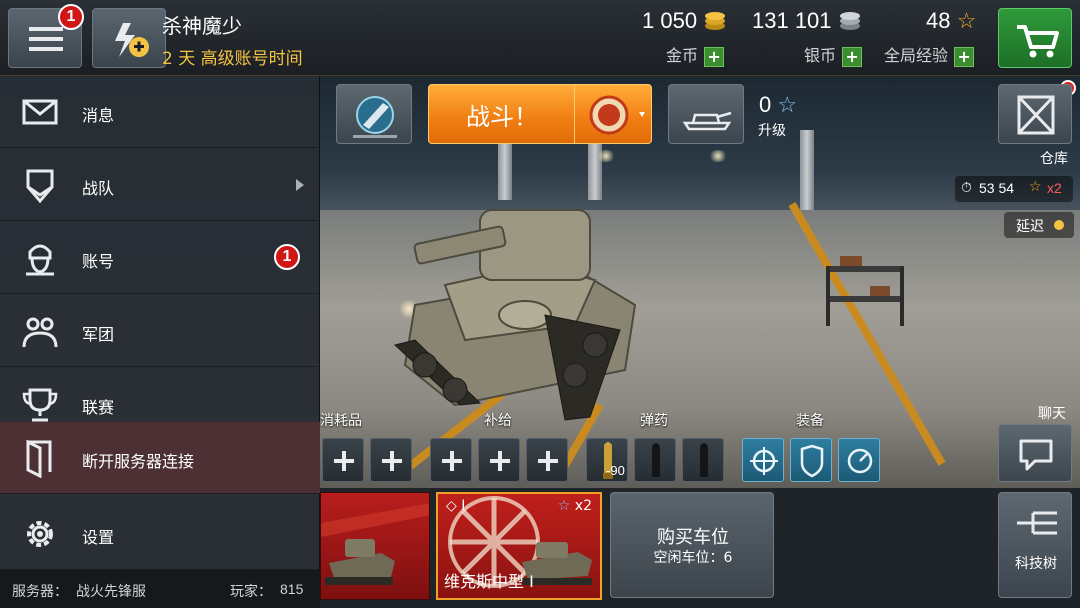 The image size is (1080, 608). I want to click on speech-bubble-icon, so click(1036, 455).